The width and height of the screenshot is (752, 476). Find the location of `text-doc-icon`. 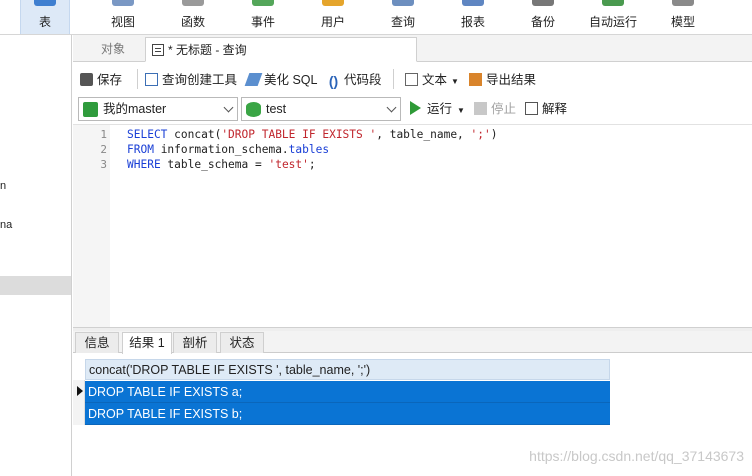

text-doc-icon is located at coordinates (411, 79).